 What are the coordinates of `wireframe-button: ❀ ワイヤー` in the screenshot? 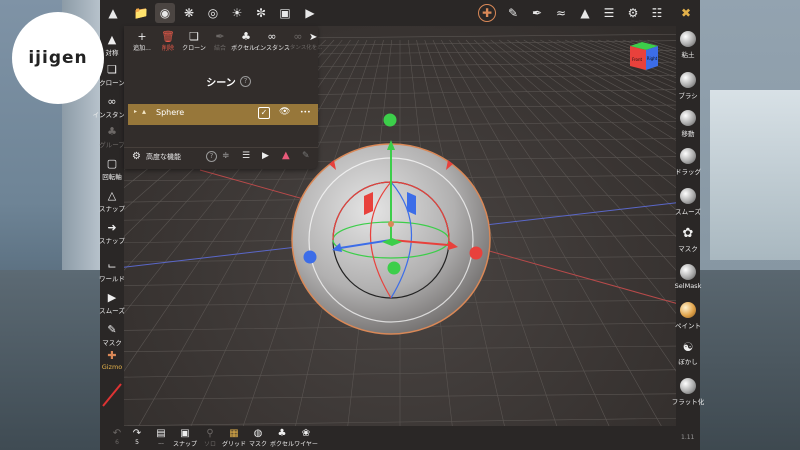 It's located at (306, 438).